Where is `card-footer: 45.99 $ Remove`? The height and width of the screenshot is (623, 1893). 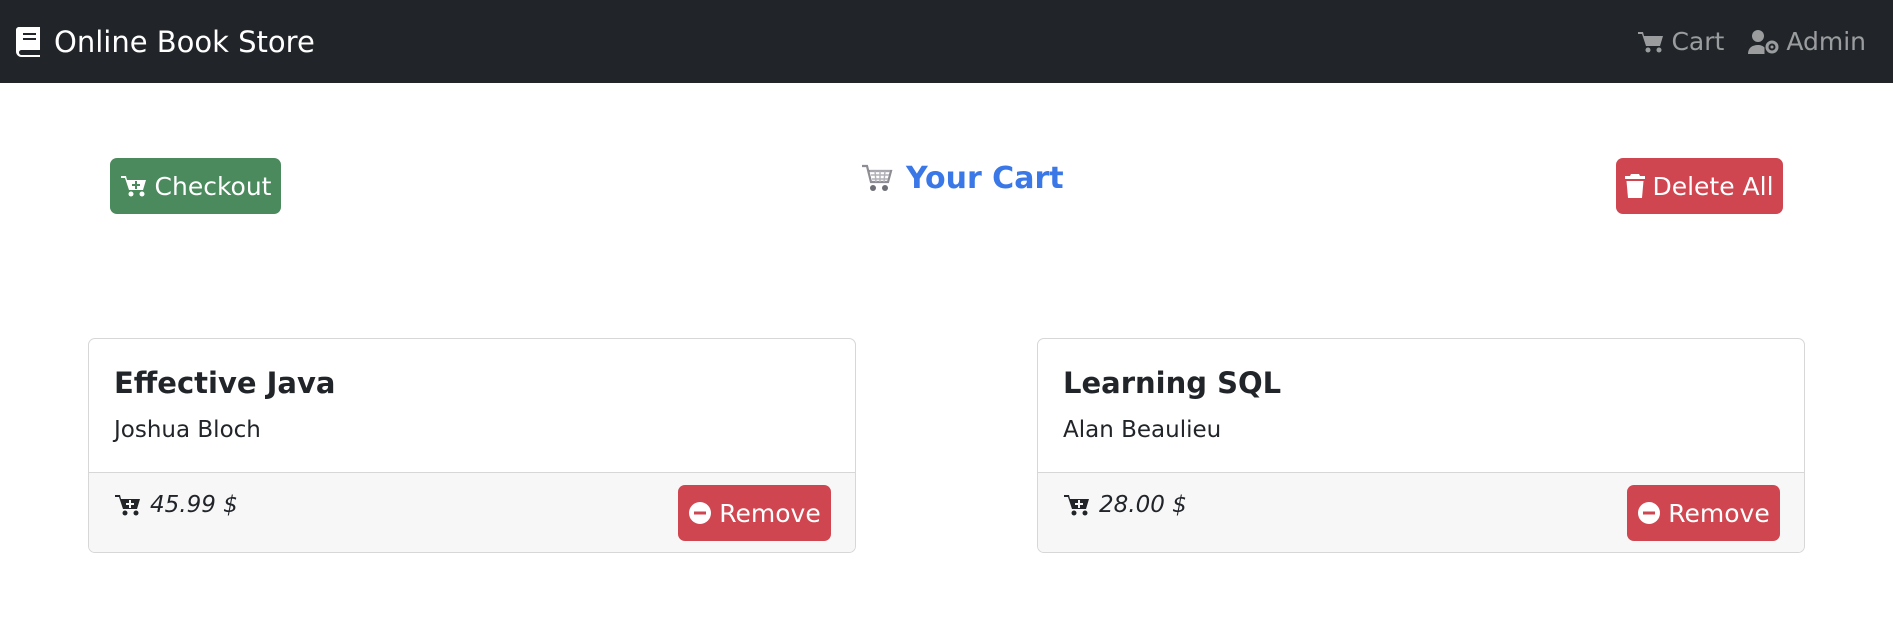
card-footer: 45.99 $ Remove is located at coordinates (472, 512).